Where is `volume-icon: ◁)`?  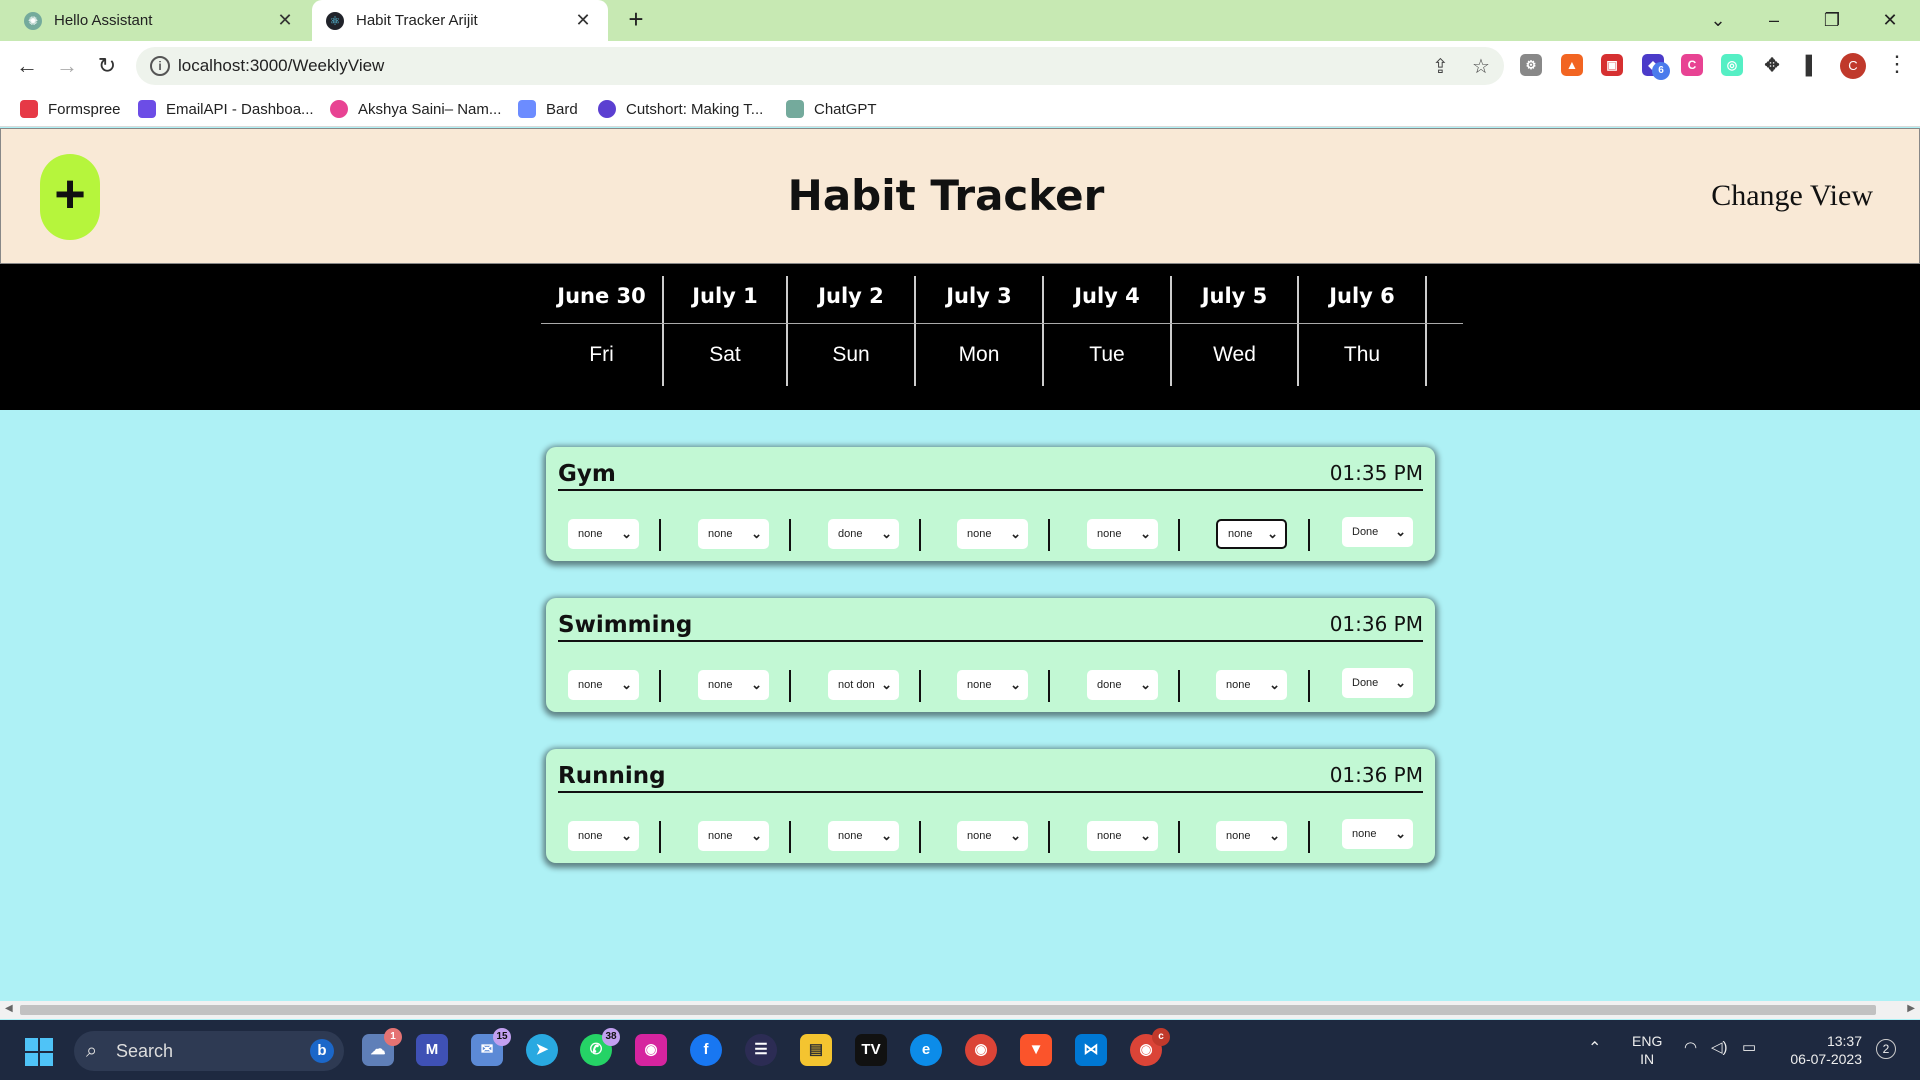
volume-icon: ◁) is located at coordinates (1719, 1047).